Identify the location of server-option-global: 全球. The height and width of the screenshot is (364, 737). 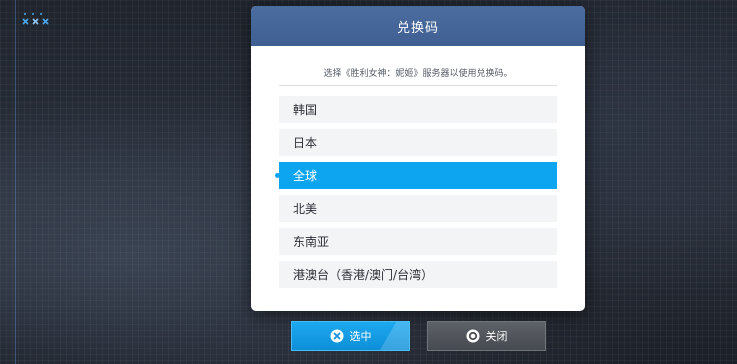
(416, 175).